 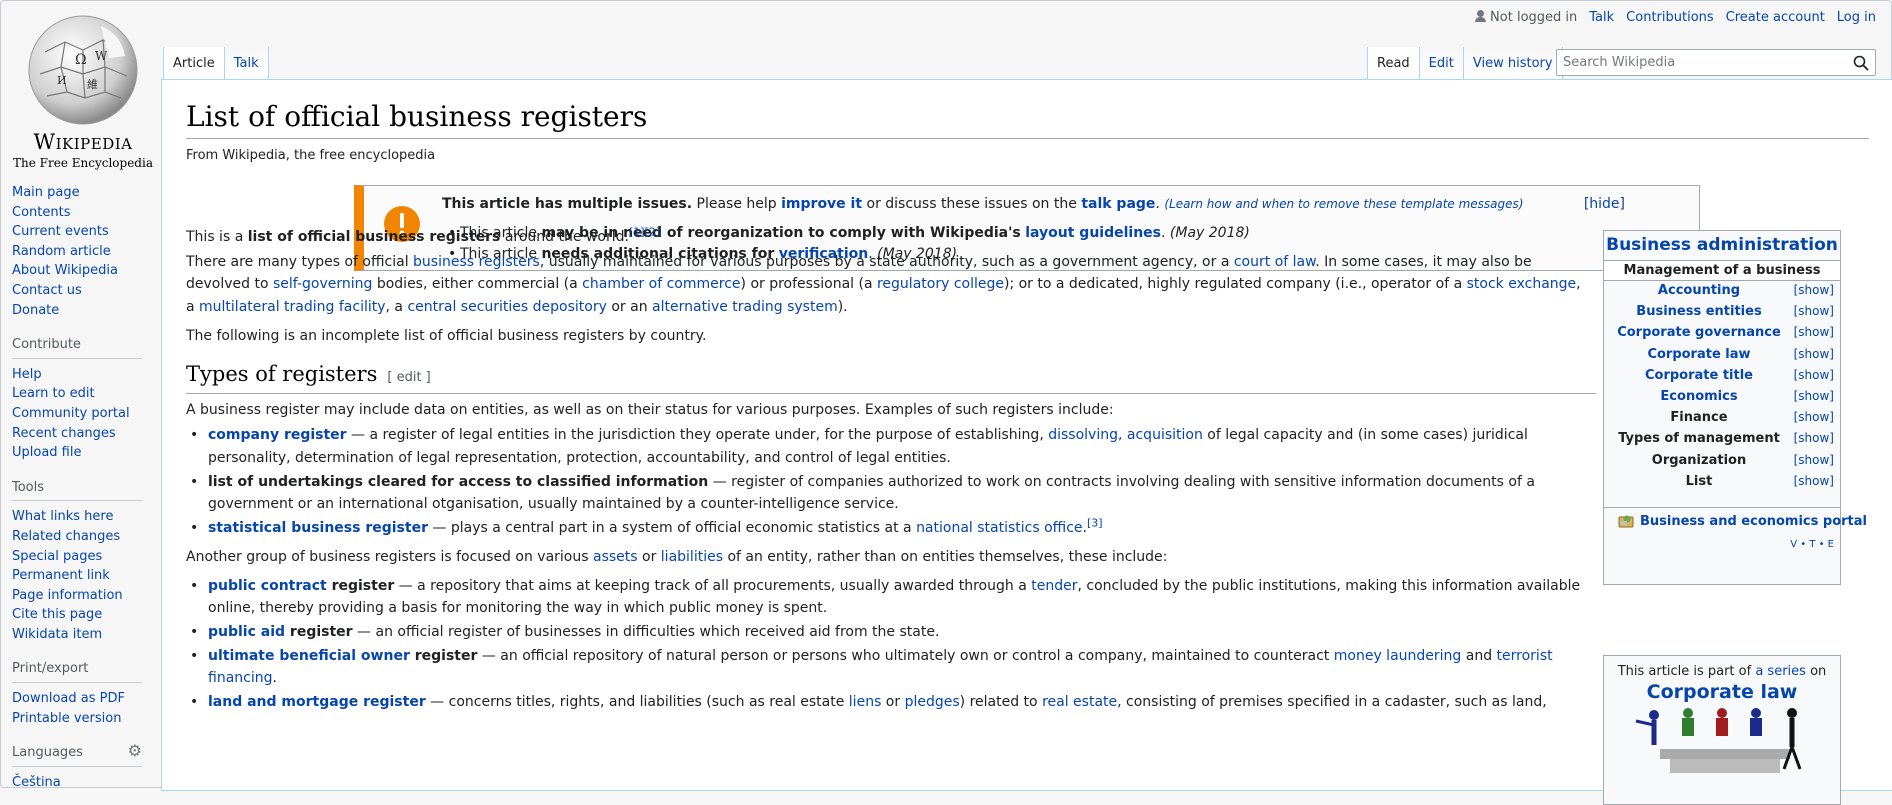 What do you see at coordinates (1093, 233) in the screenshot?
I see `layout-guidelines-link: layout guidelines` at bounding box center [1093, 233].